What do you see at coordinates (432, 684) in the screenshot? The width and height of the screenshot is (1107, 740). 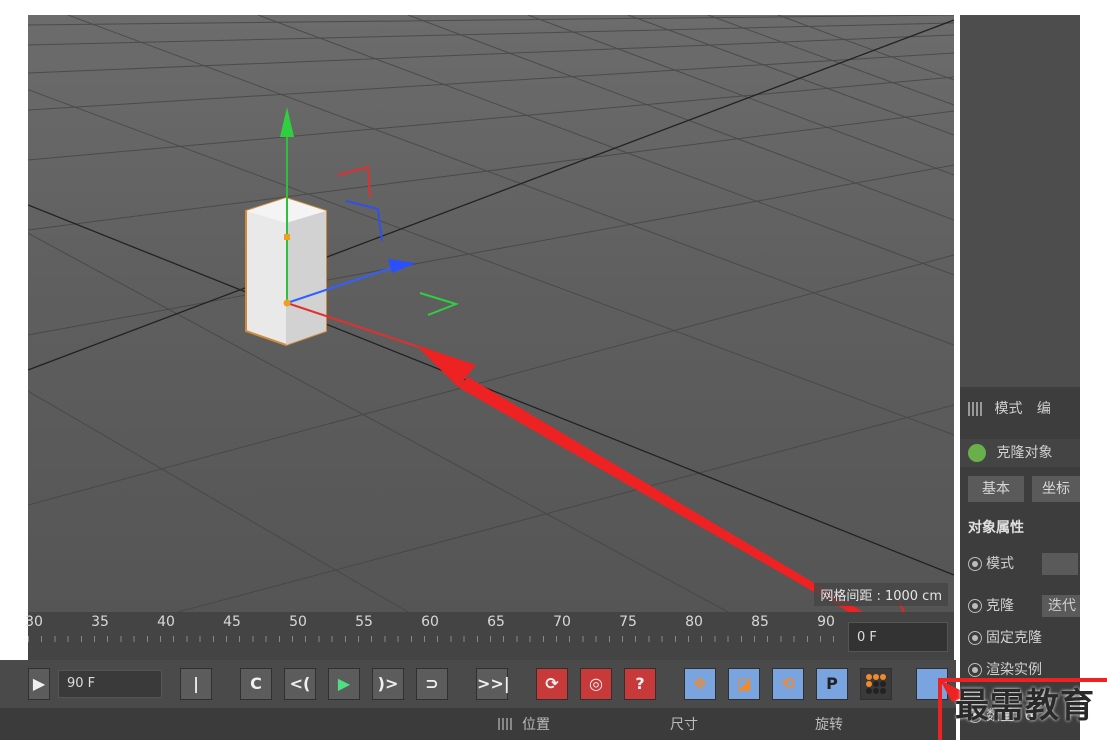 I see `next-key-button: ⊃` at bounding box center [432, 684].